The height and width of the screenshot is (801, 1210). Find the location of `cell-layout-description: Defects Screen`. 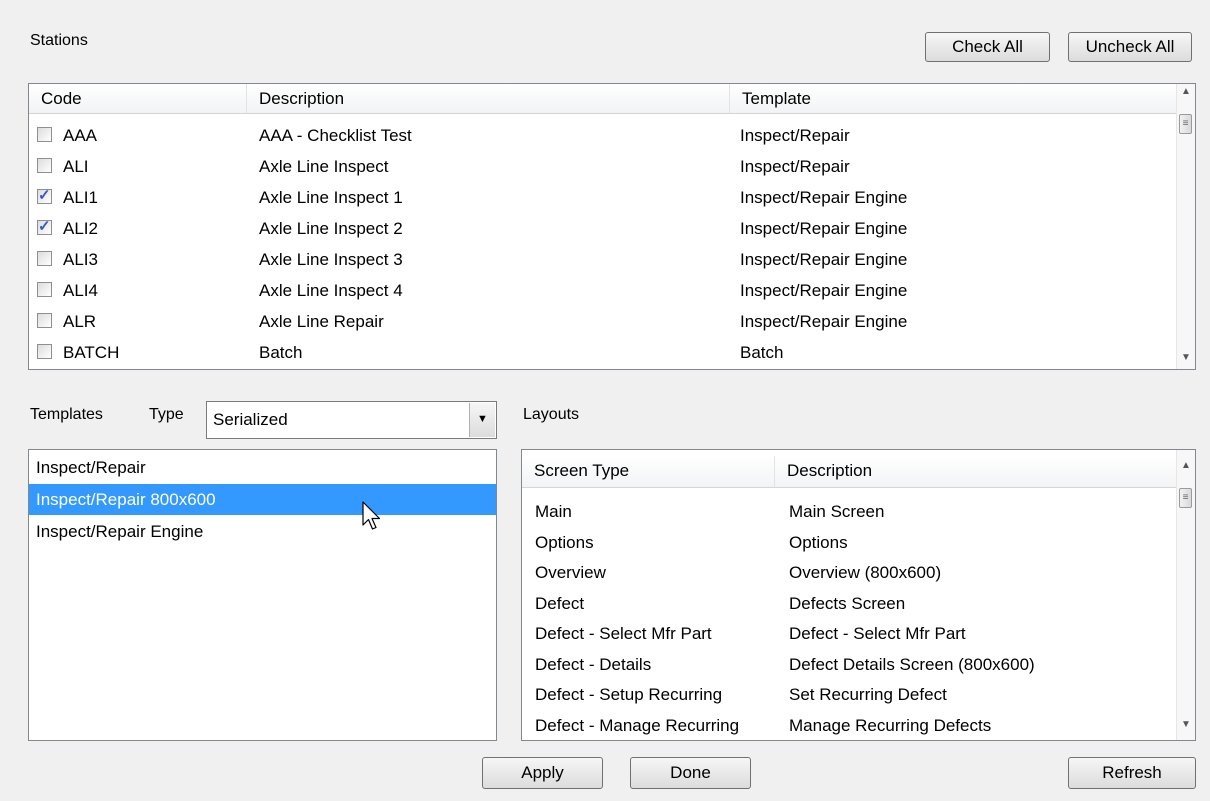

cell-layout-description: Defects Screen is located at coordinates (847, 603).